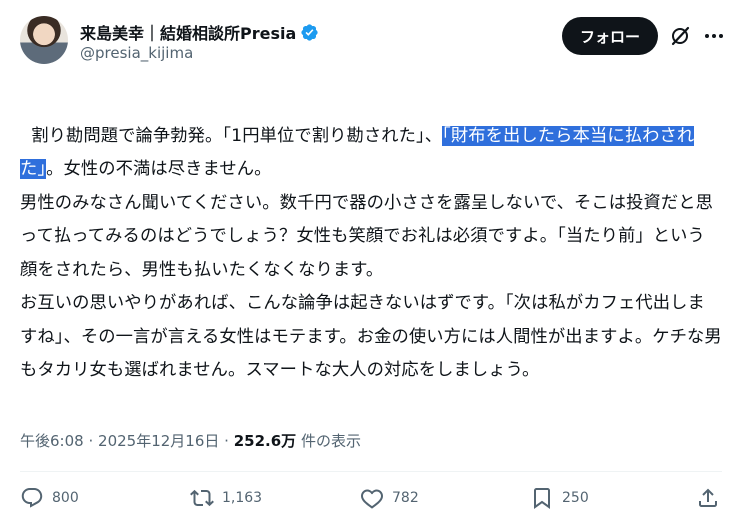 This screenshot has height=528, width=742. I want to click on share-icon, so click(708, 497).